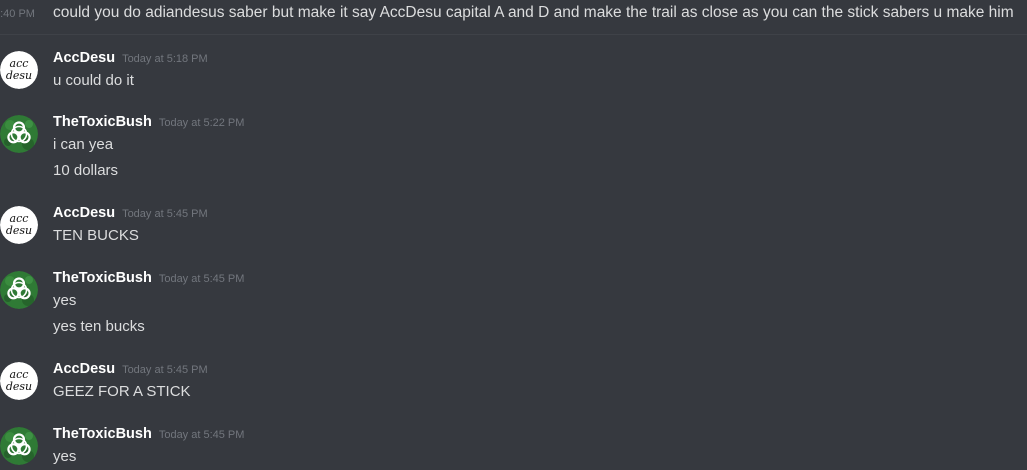 The width and height of the screenshot is (1027, 470). I want to click on message-text: u could do it, so click(93, 80).